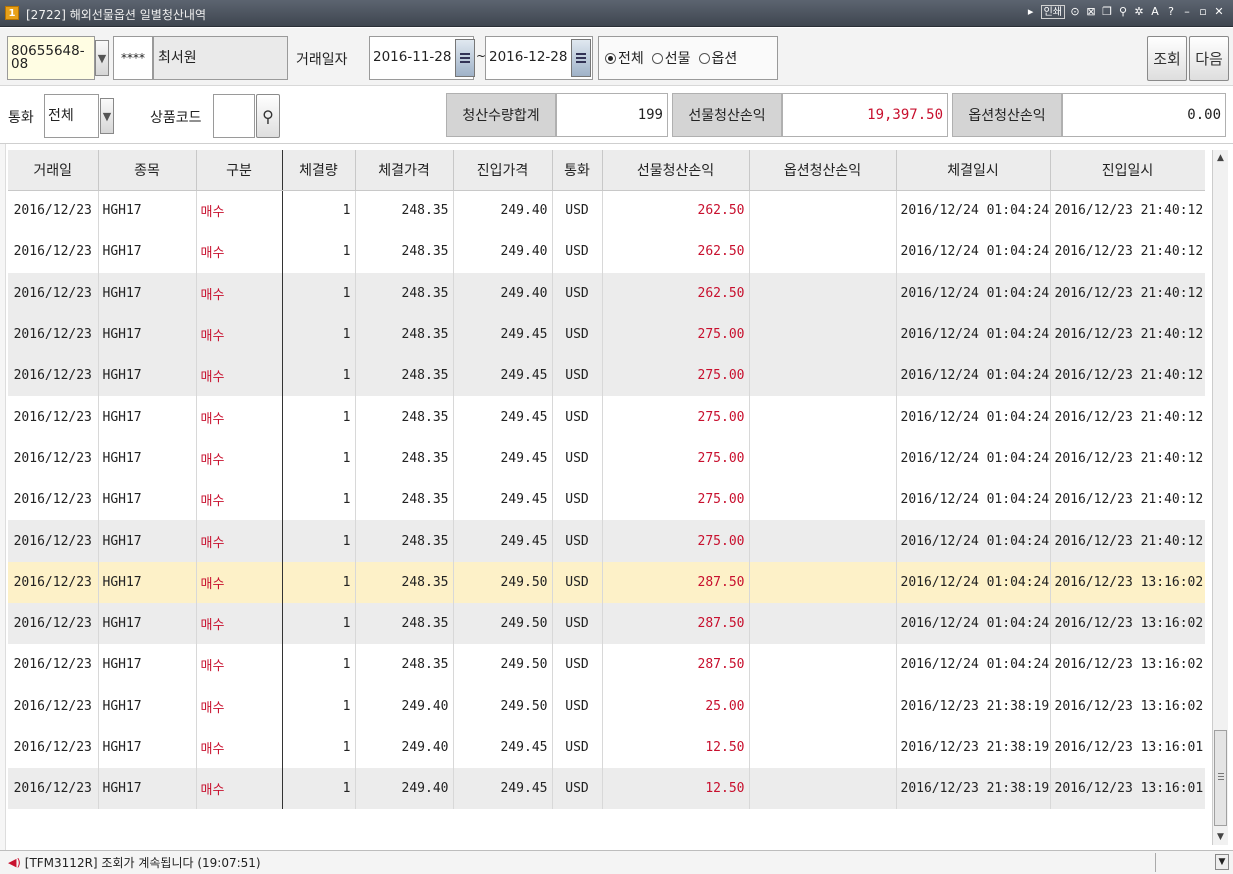  Describe the element at coordinates (53, 170) in the screenshot. I see `col-header: 거래일` at that location.